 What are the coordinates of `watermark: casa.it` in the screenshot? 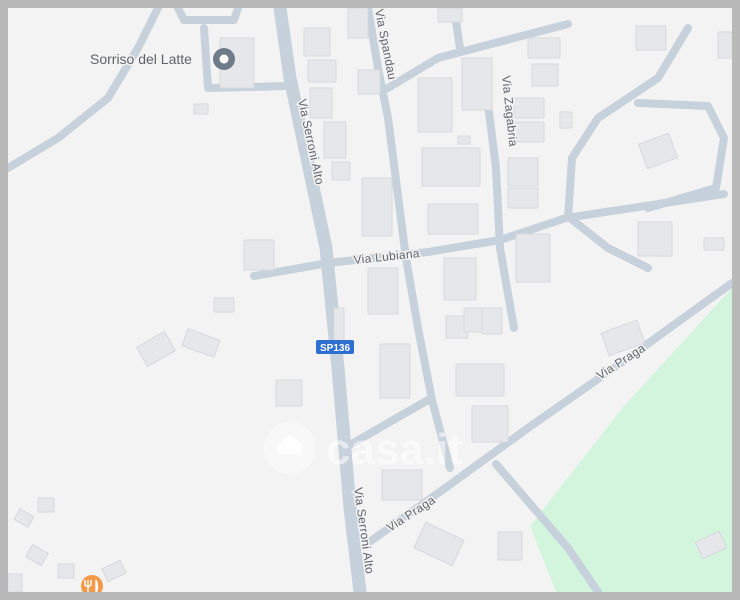 It's located at (363, 448).